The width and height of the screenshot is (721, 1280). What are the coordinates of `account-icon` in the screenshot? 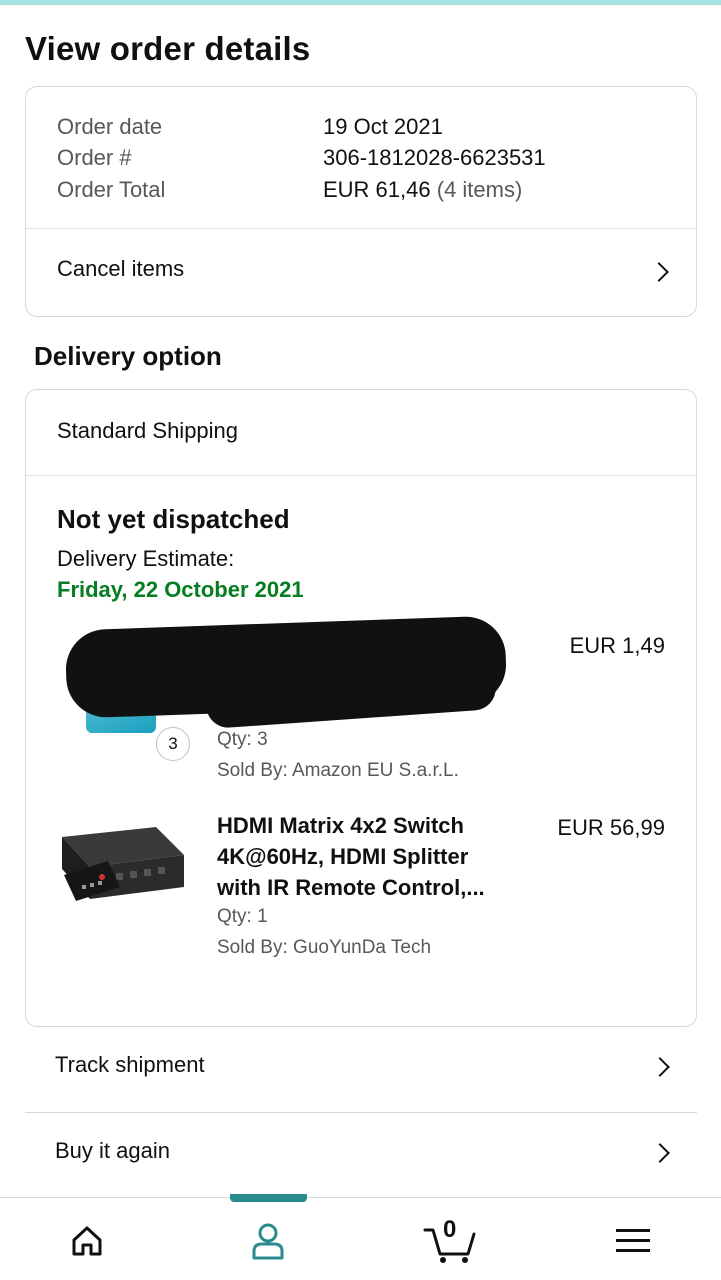 It's located at (268, 1241).